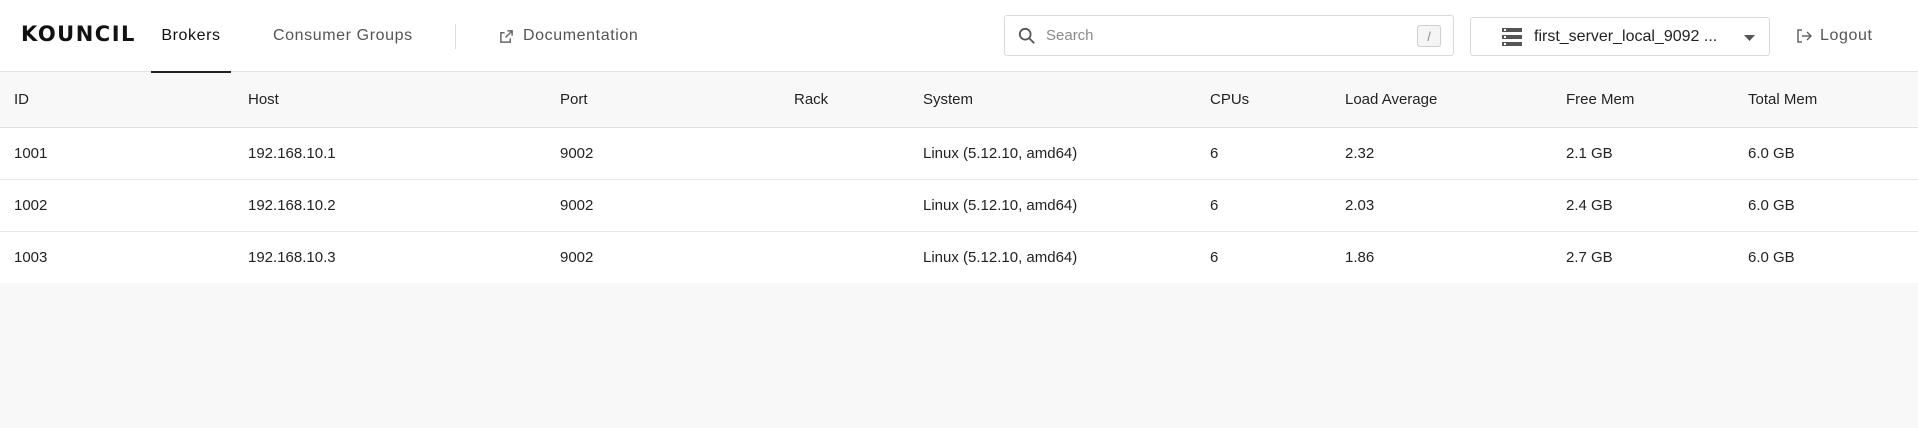  What do you see at coordinates (390, 153) in the screenshot?
I see `cell-host: 192.168.10.1` at bounding box center [390, 153].